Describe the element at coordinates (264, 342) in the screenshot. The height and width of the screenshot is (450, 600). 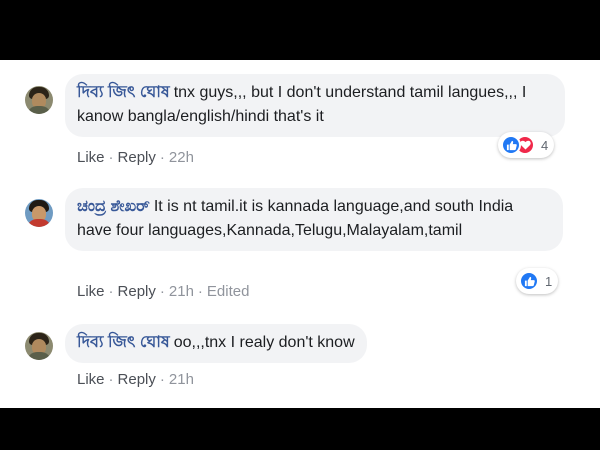
I see `comment-text: oo,,,tnx I realy don't know` at that location.